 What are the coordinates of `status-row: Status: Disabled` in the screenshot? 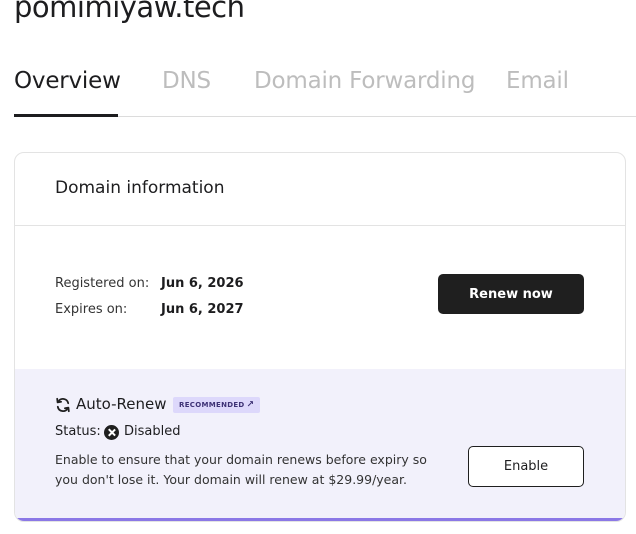 It's located at (117, 432).